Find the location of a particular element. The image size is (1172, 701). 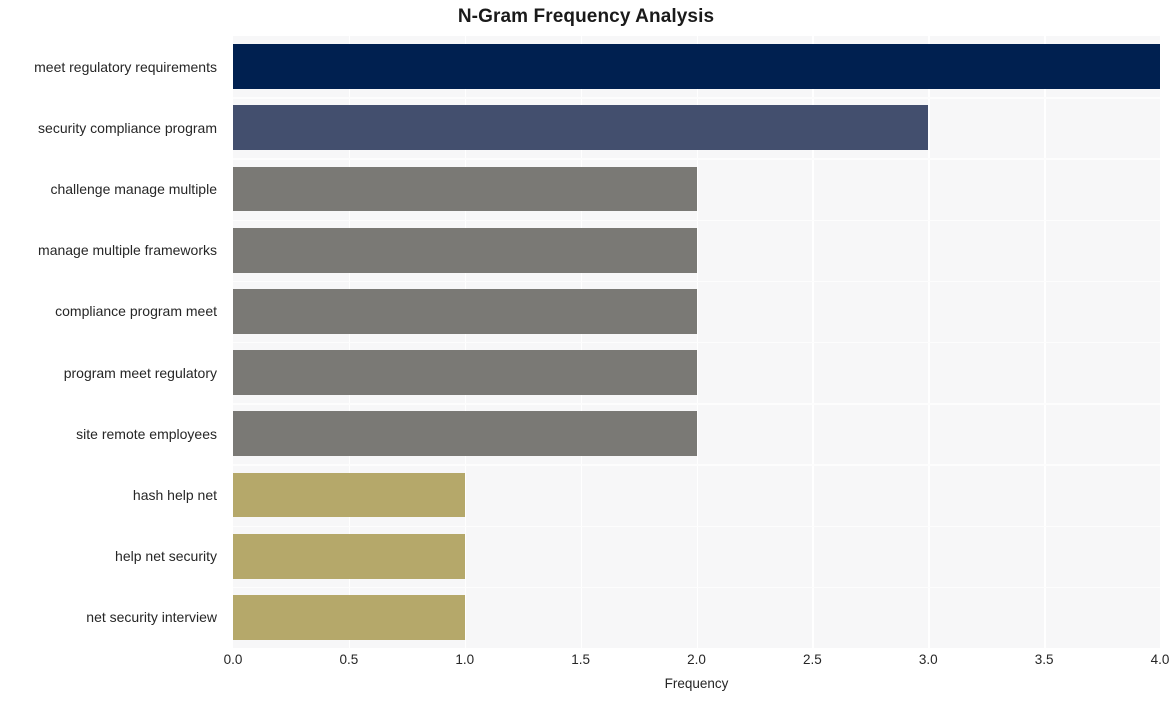

x-axis-tick-label: 2.0 is located at coordinates (696, 659).